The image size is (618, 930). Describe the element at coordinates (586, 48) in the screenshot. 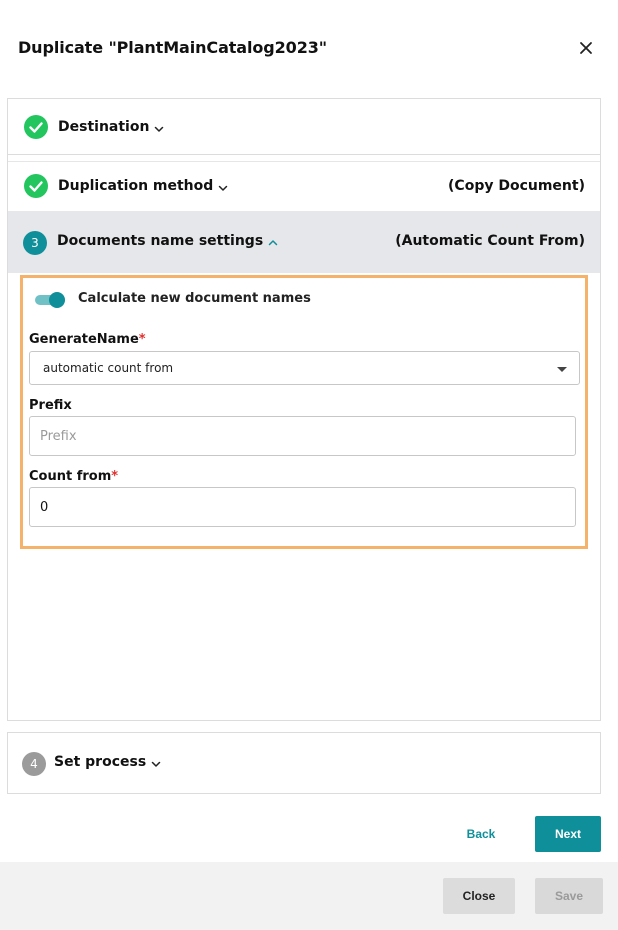

I see `close-icon` at that location.